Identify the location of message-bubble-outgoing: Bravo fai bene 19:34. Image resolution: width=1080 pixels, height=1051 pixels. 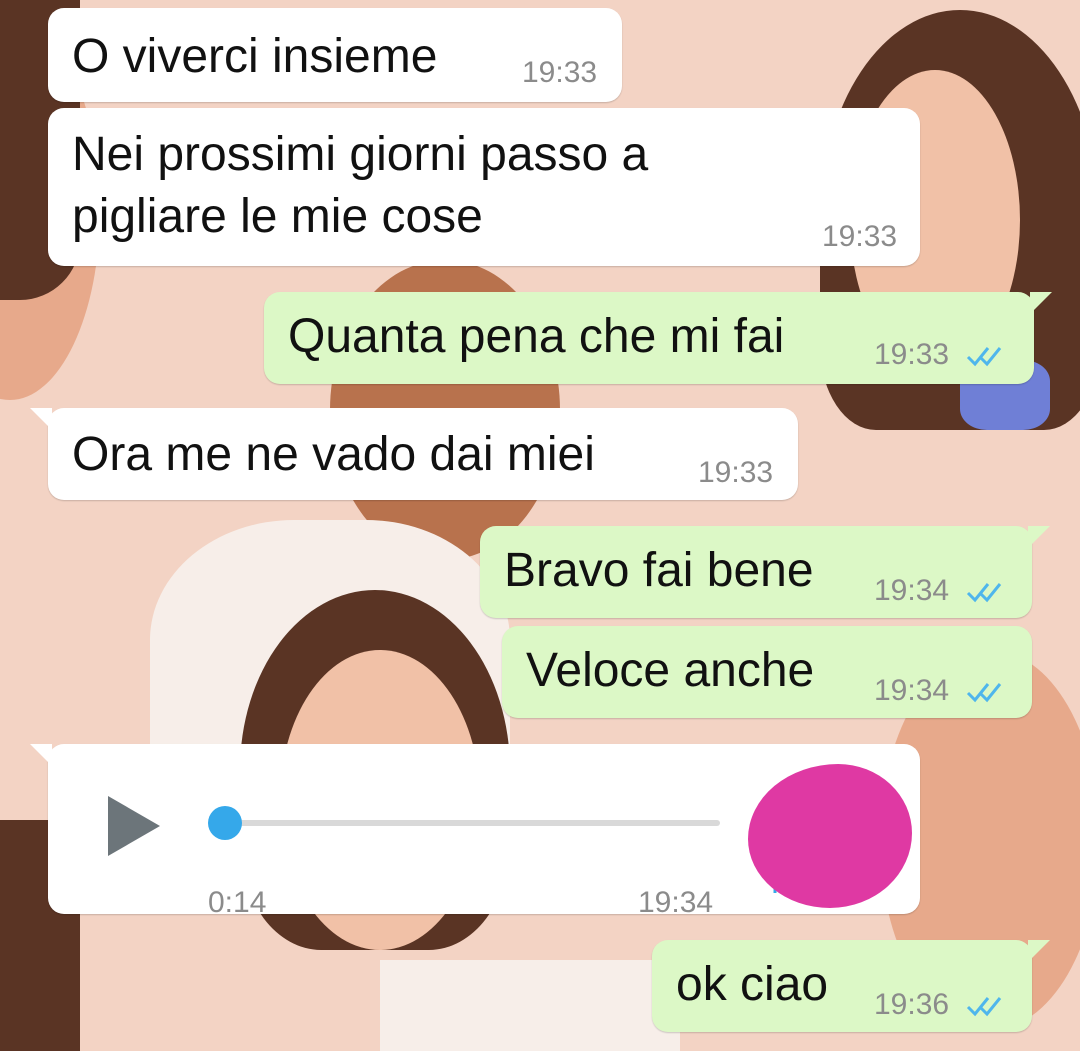
(765, 572).